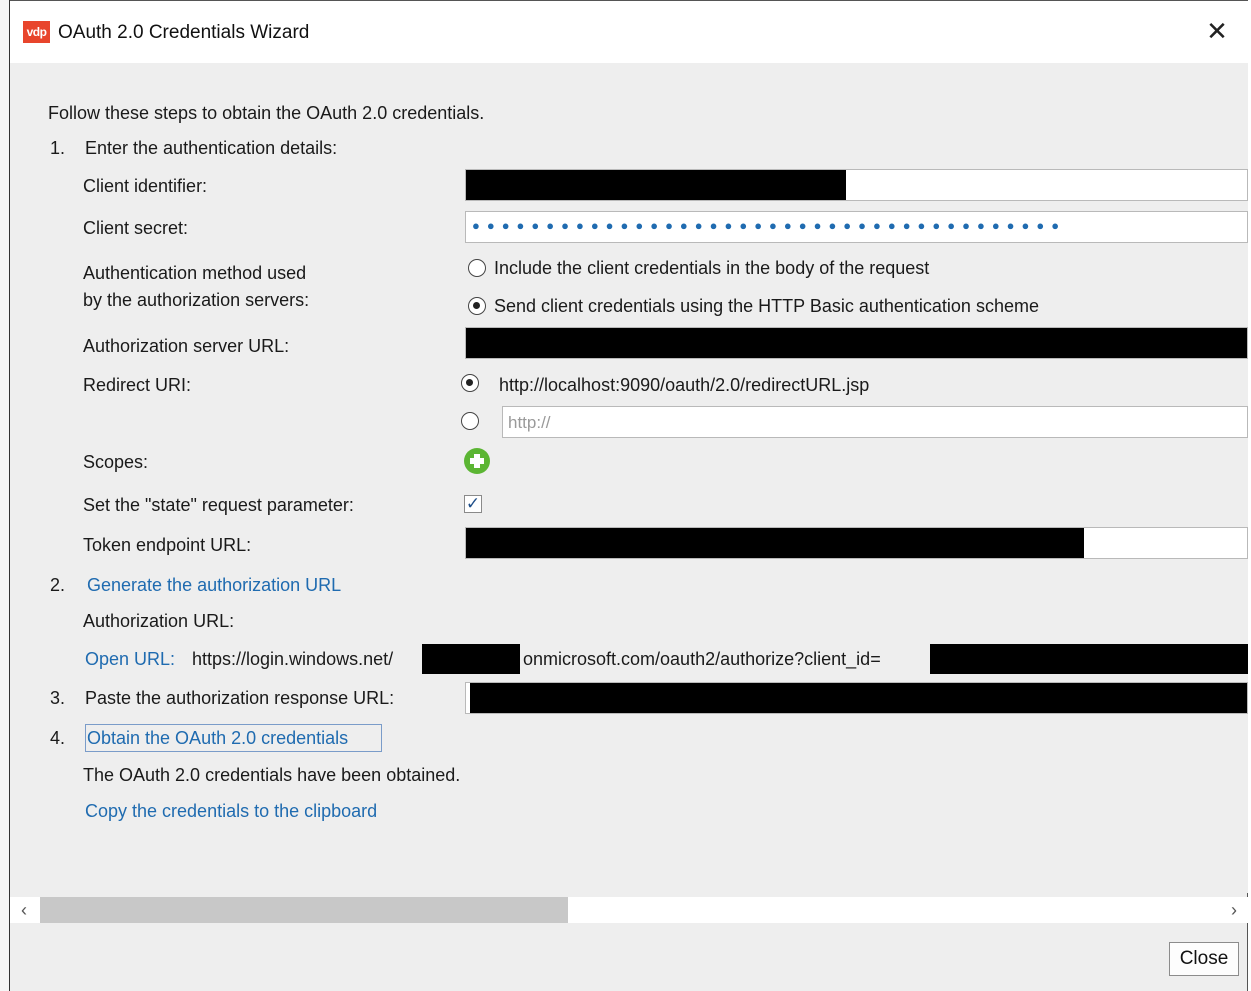  Describe the element at coordinates (136, 228) in the screenshot. I see `client-secret-label: Client secret:` at that location.